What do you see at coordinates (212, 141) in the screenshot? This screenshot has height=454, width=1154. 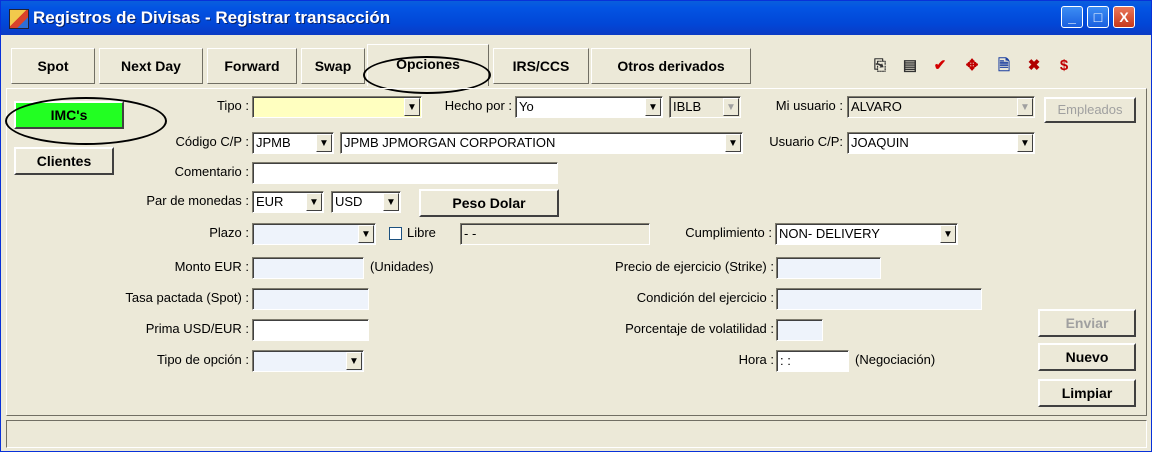 I see `codigo-cp-label: Código C/P :` at bounding box center [212, 141].